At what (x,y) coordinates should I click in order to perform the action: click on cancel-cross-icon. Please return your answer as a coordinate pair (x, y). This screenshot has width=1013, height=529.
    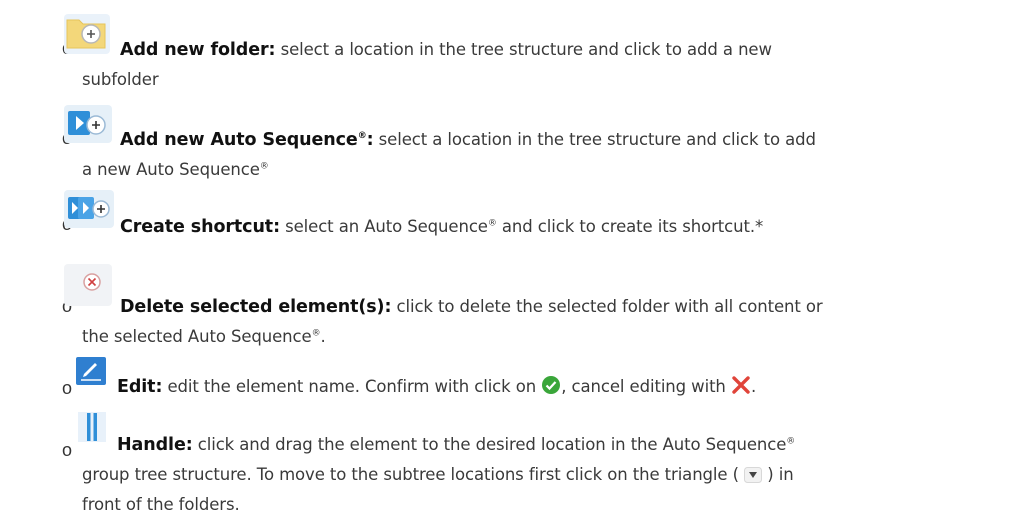
    Looking at the image, I should click on (741, 385).